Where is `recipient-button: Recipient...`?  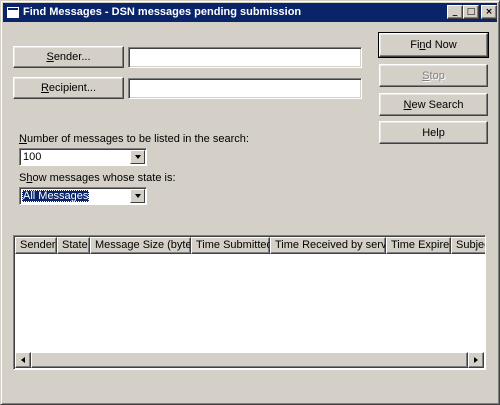
recipient-button: Recipient... is located at coordinates (68, 88).